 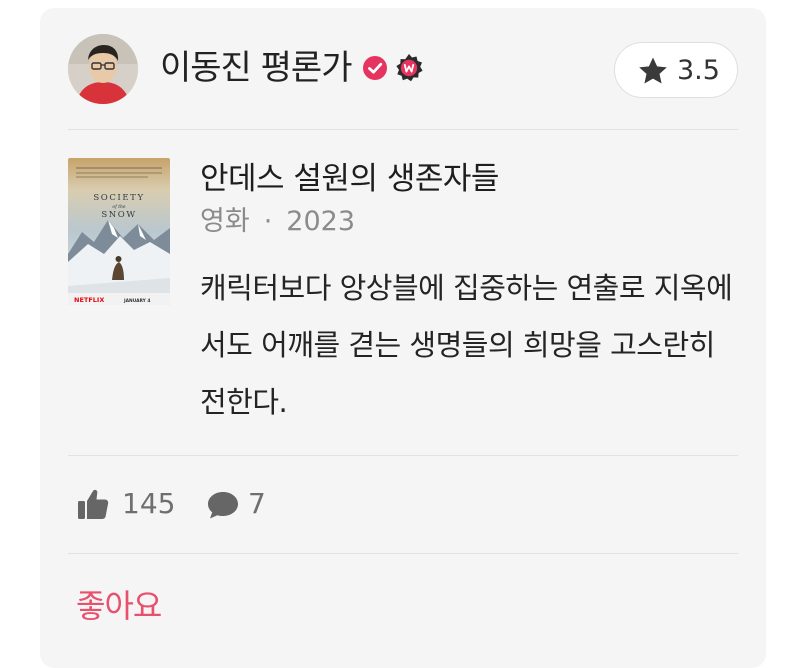 I want to click on likes-count: 145, so click(x=149, y=503).